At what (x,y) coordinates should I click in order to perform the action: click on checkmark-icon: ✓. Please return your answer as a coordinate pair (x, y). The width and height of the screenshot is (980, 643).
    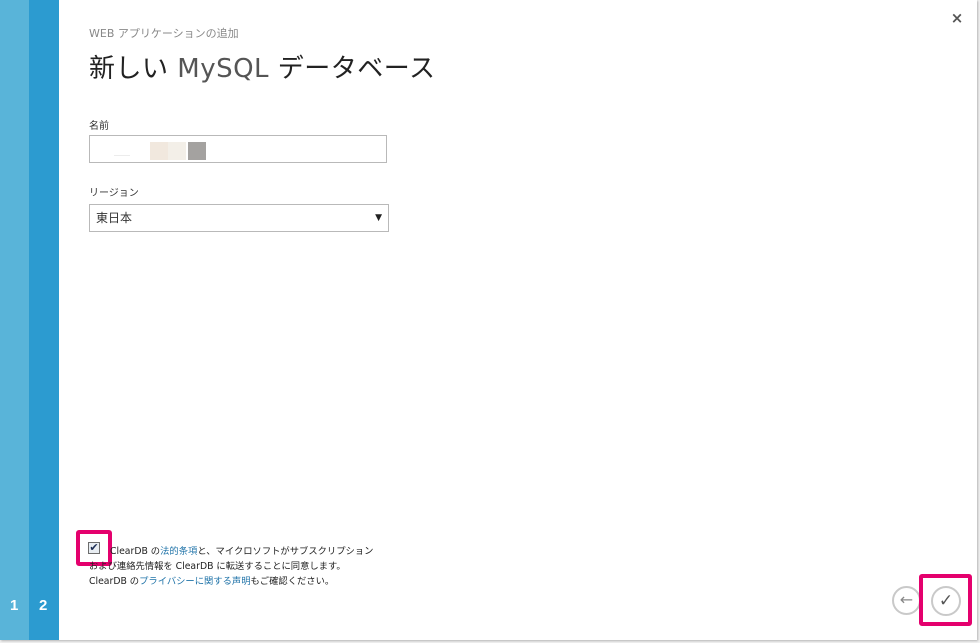
    Looking at the image, I should click on (946, 601).